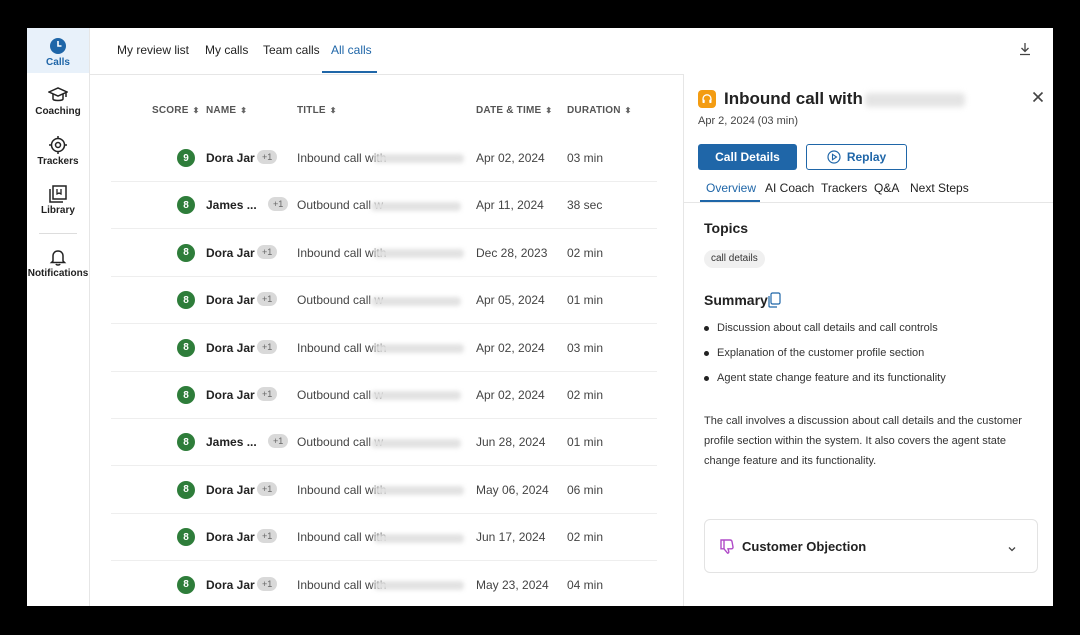 The image size is (1080, 635). Describe the element at coordinates (291, 50) in the screenshot. I see `tab-team-calls: Team calls` at that location.